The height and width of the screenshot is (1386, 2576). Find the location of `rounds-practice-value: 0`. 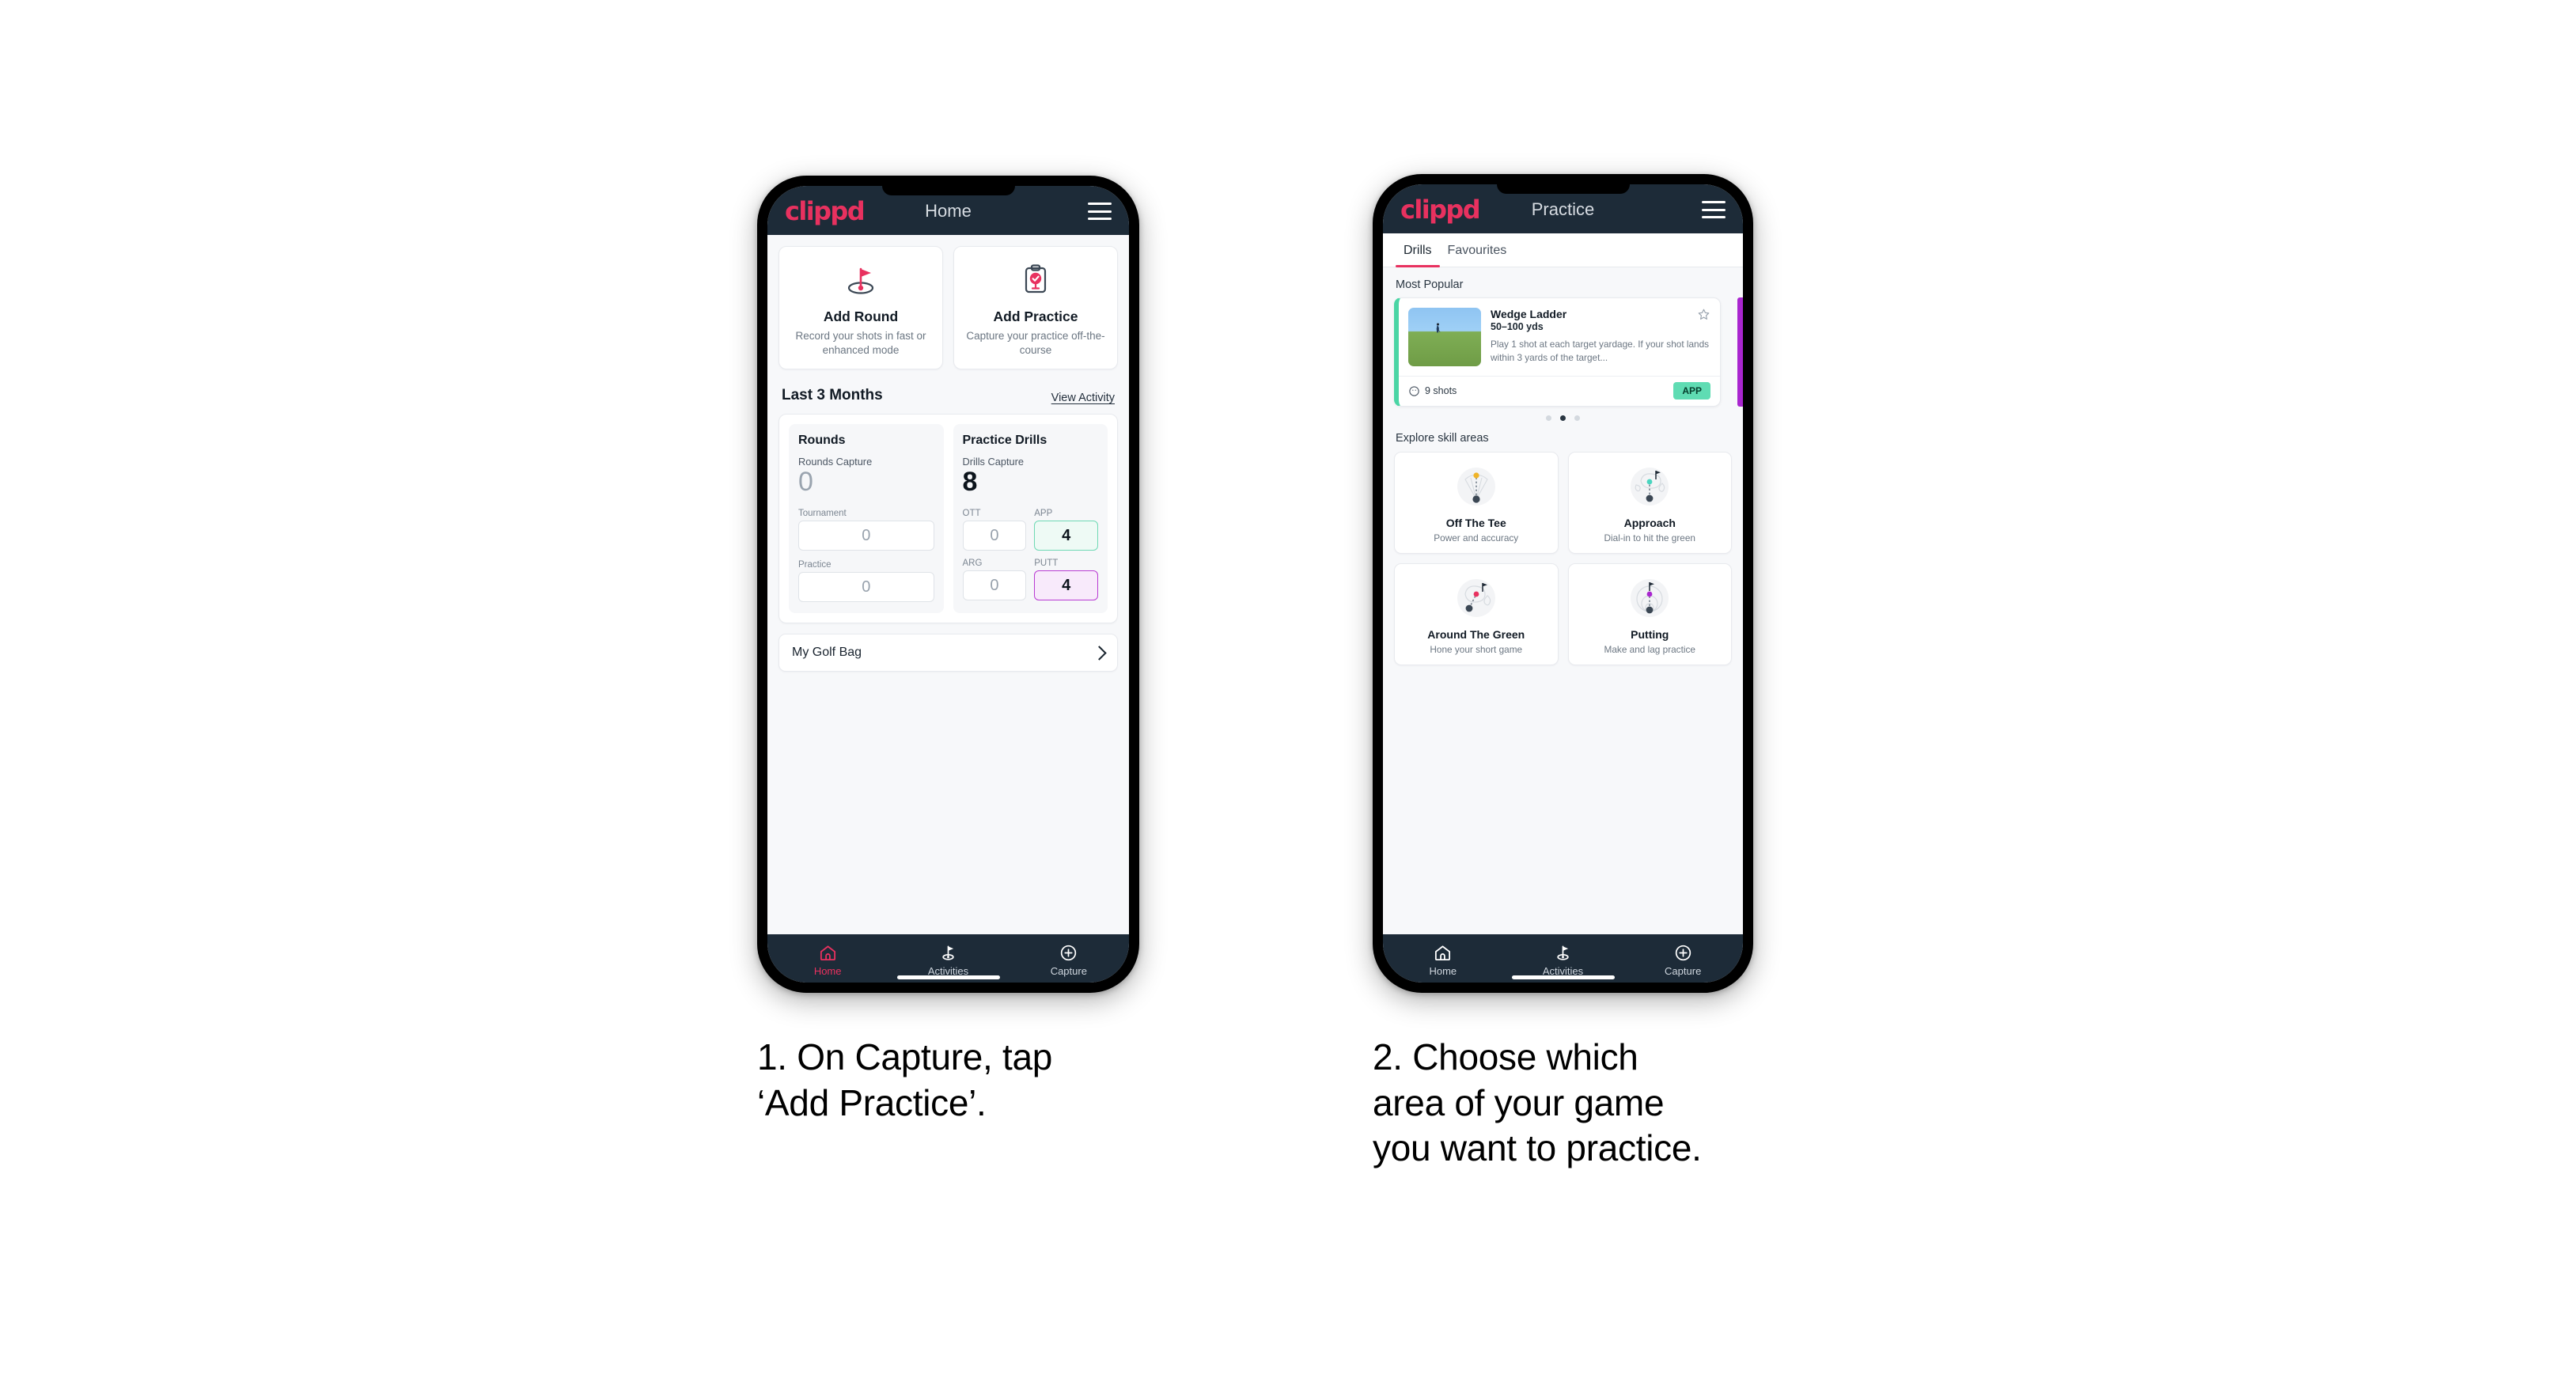

rounds-practice-value: 0 is located at coordinates (866, 588).